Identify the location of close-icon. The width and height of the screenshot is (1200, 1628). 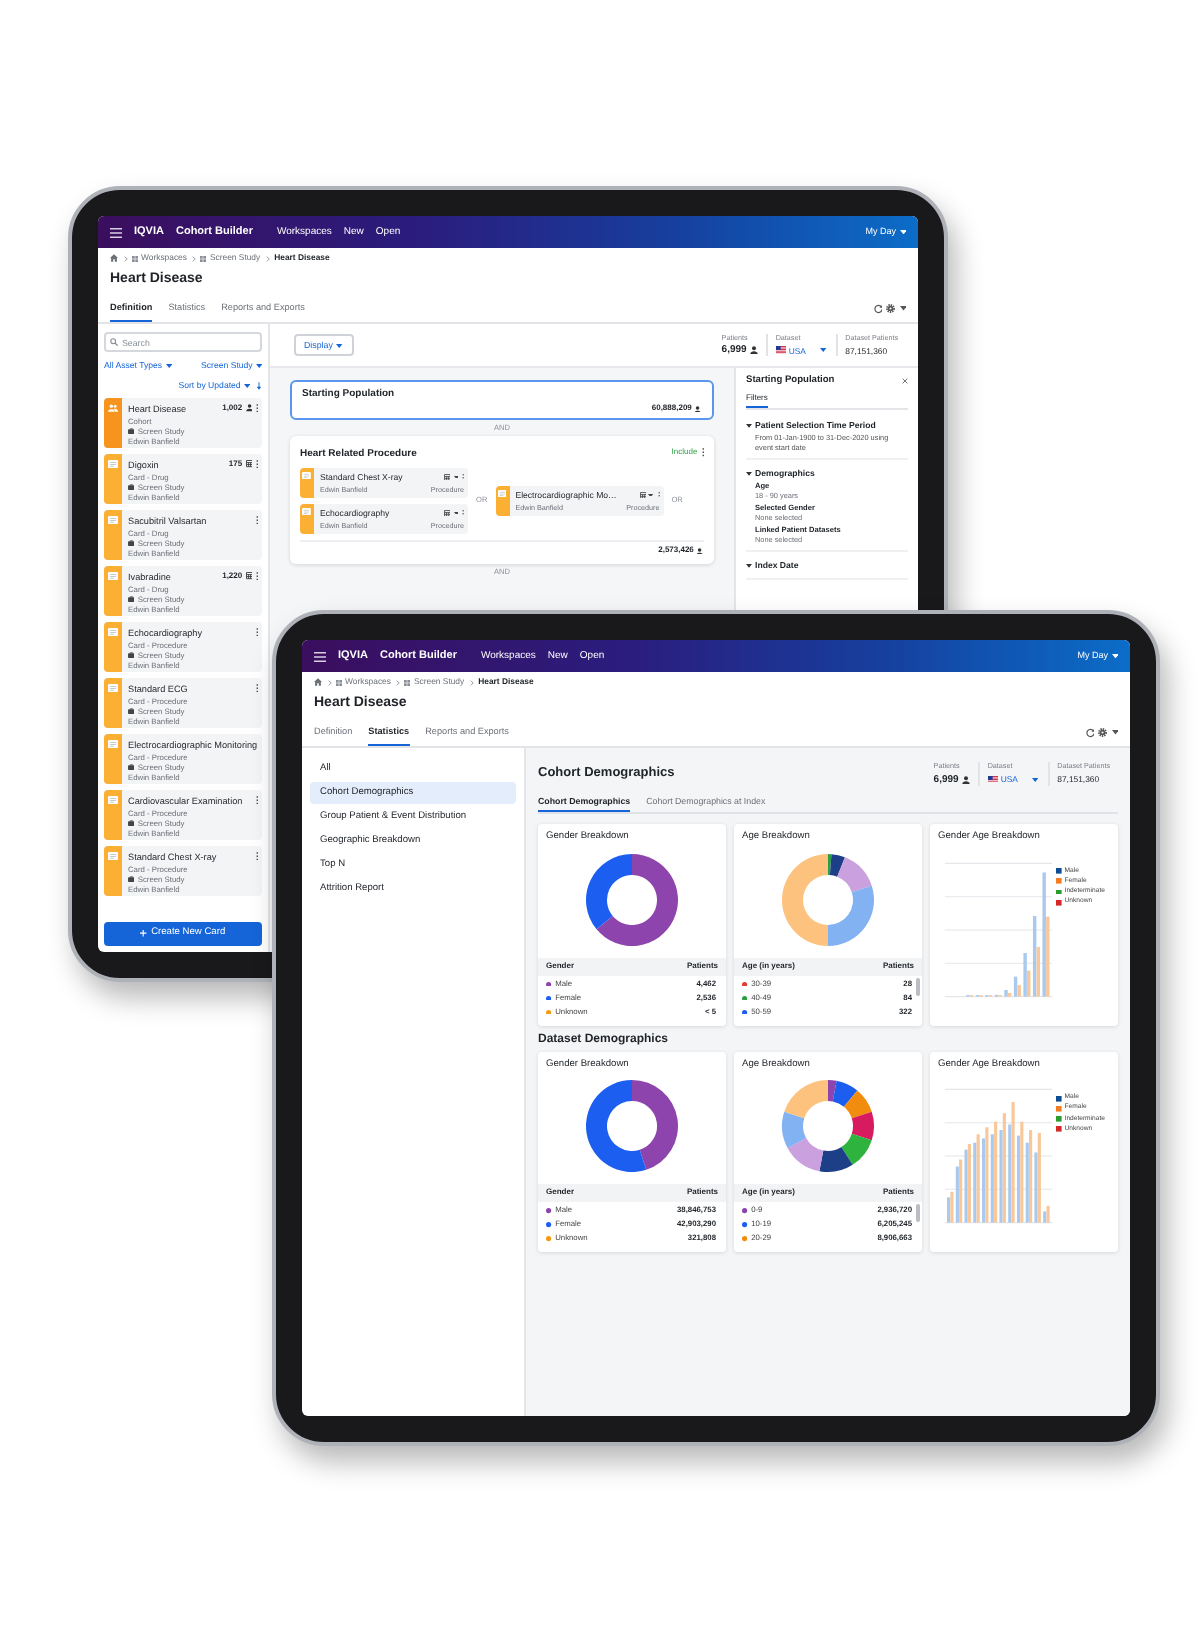
(905, 381).